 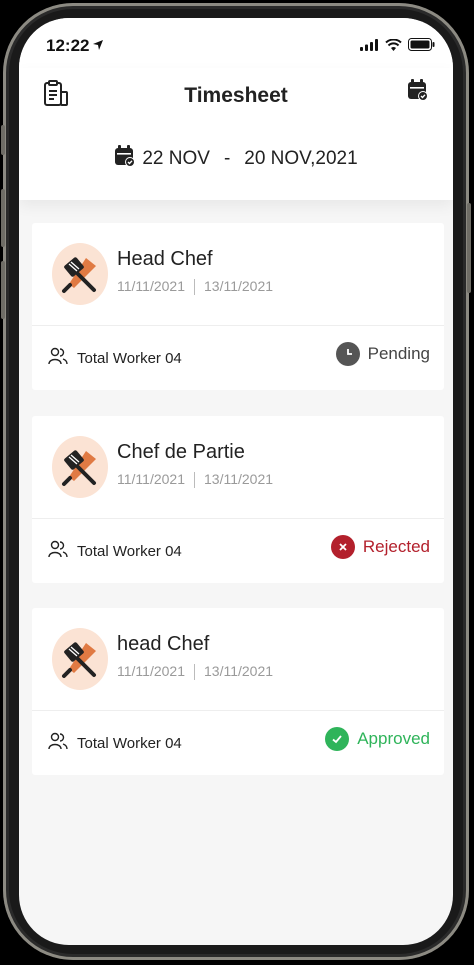 I want to click on card-bottom: Total Worker 04 Approved, so click(x=238, y=743).